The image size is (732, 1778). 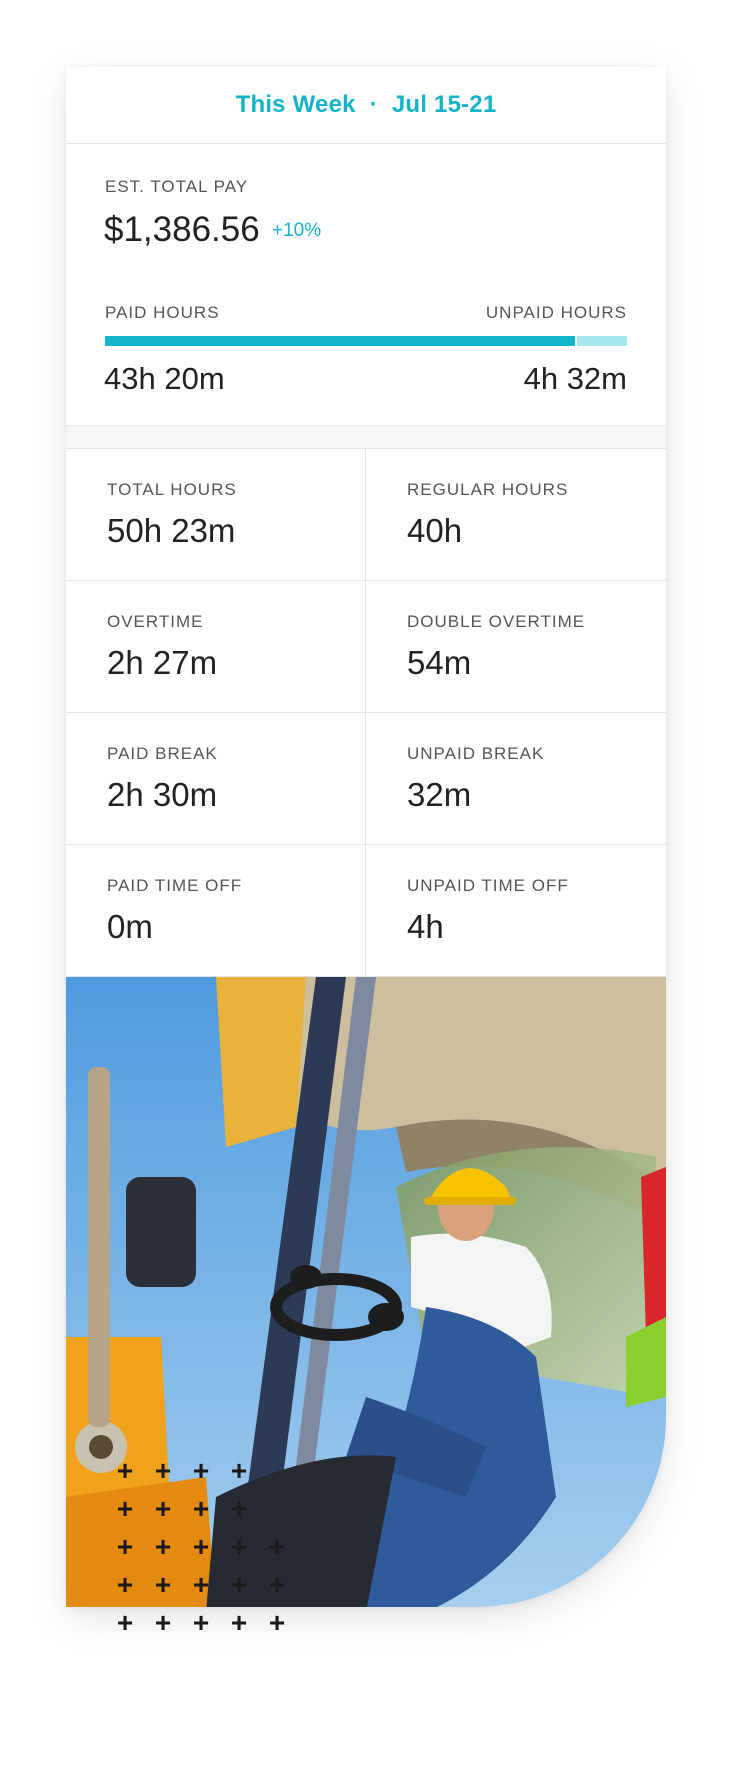 What do you see at coordinates (516, 911) in the screenshot?
I see `stat-unpaid-time-off: UNPAID TIME OFF 4h` at bounding box center [516, 911].